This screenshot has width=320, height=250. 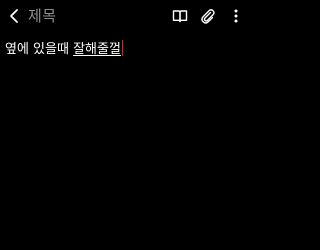 I want to click on header-actions, so click(x=206, y=16).